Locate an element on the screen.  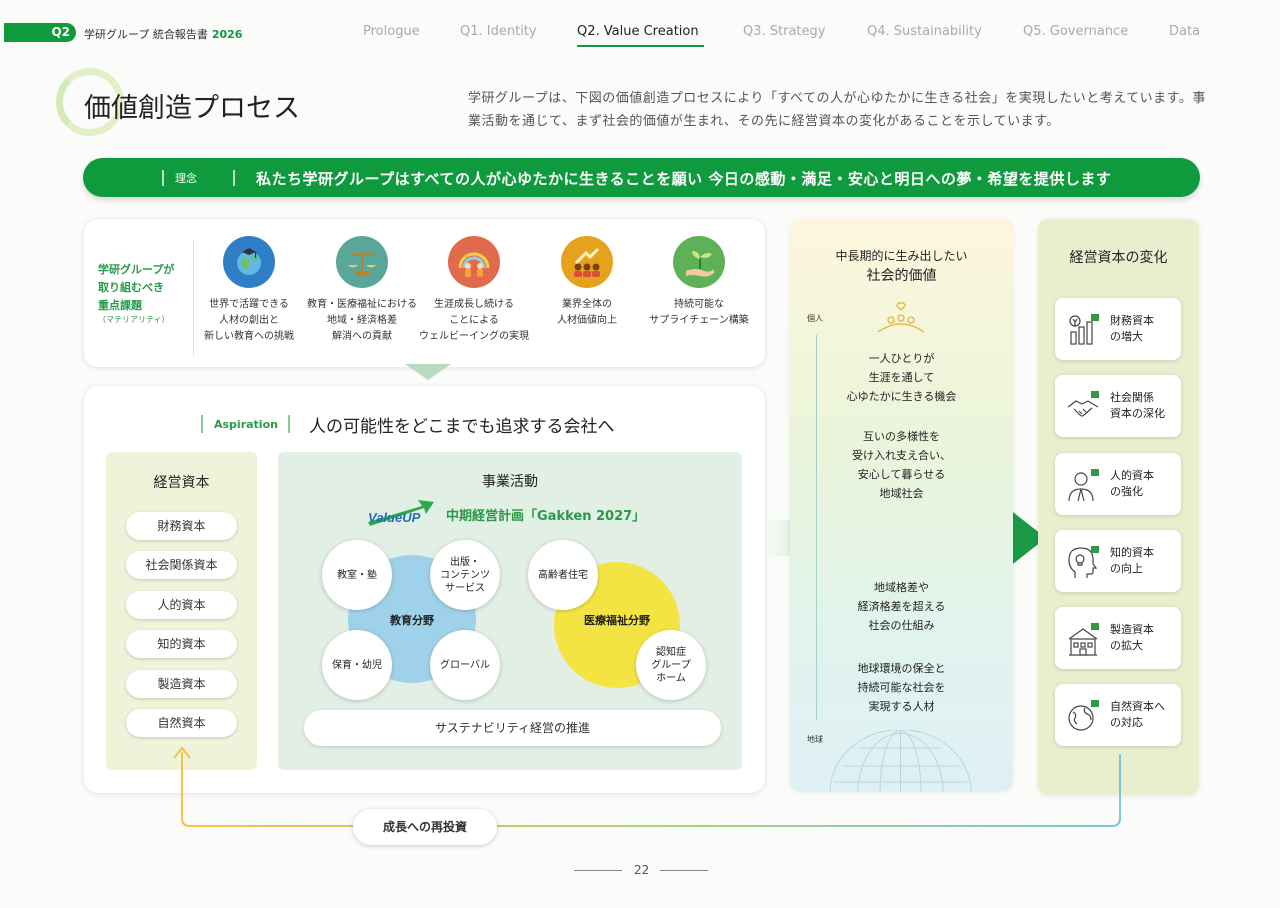
bubble-text: 認知症 グループ ホーム is located at coordinates (671, 665).